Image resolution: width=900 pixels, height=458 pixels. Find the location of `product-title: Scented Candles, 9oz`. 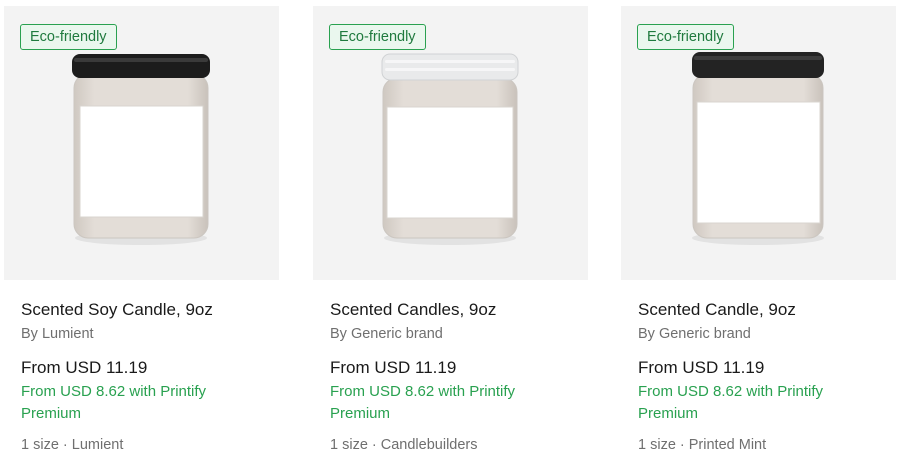

product-title: Scented Candles, 9oz is located at coordinates (413, 310).